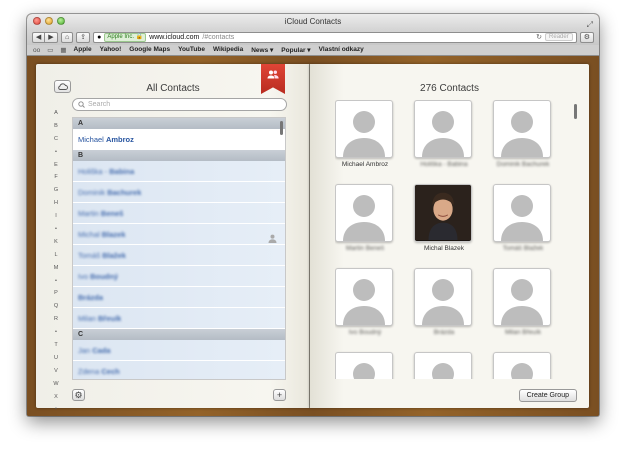 Image resolution: width=625 pixels, height=457 pixels. What do you see at coordinates (279, 395) in the screenshot?
I see `add-contact-button: +` at bounding box center [279, 395].